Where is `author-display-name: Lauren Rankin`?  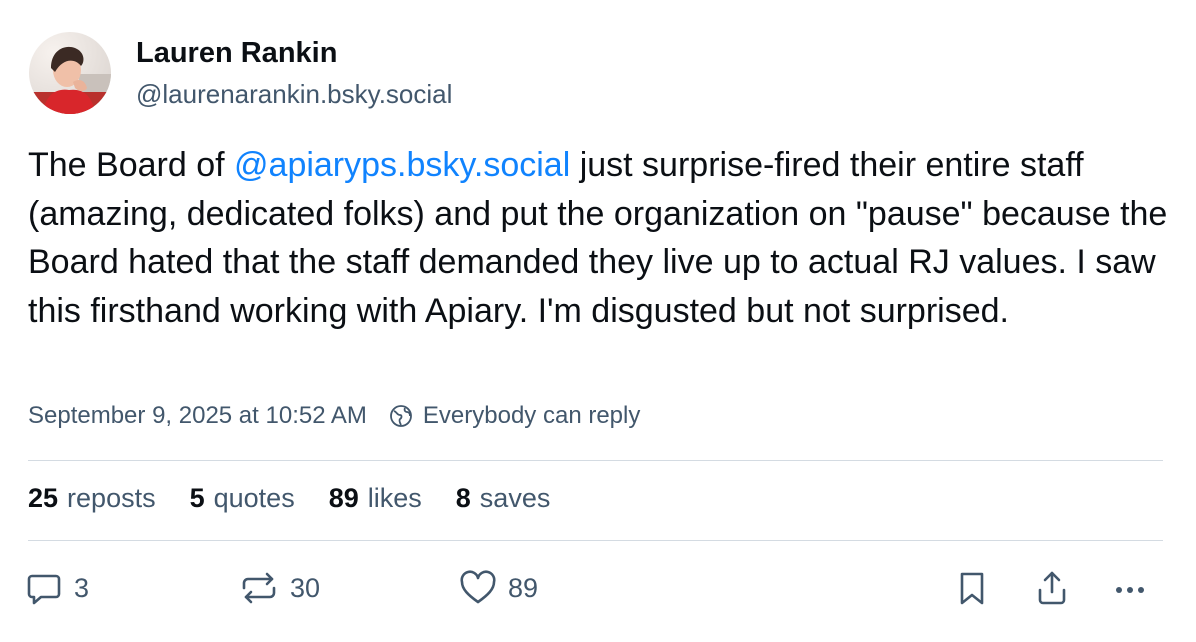 author-display-name: Lauren Rankin is located at coordinates (294, 53).